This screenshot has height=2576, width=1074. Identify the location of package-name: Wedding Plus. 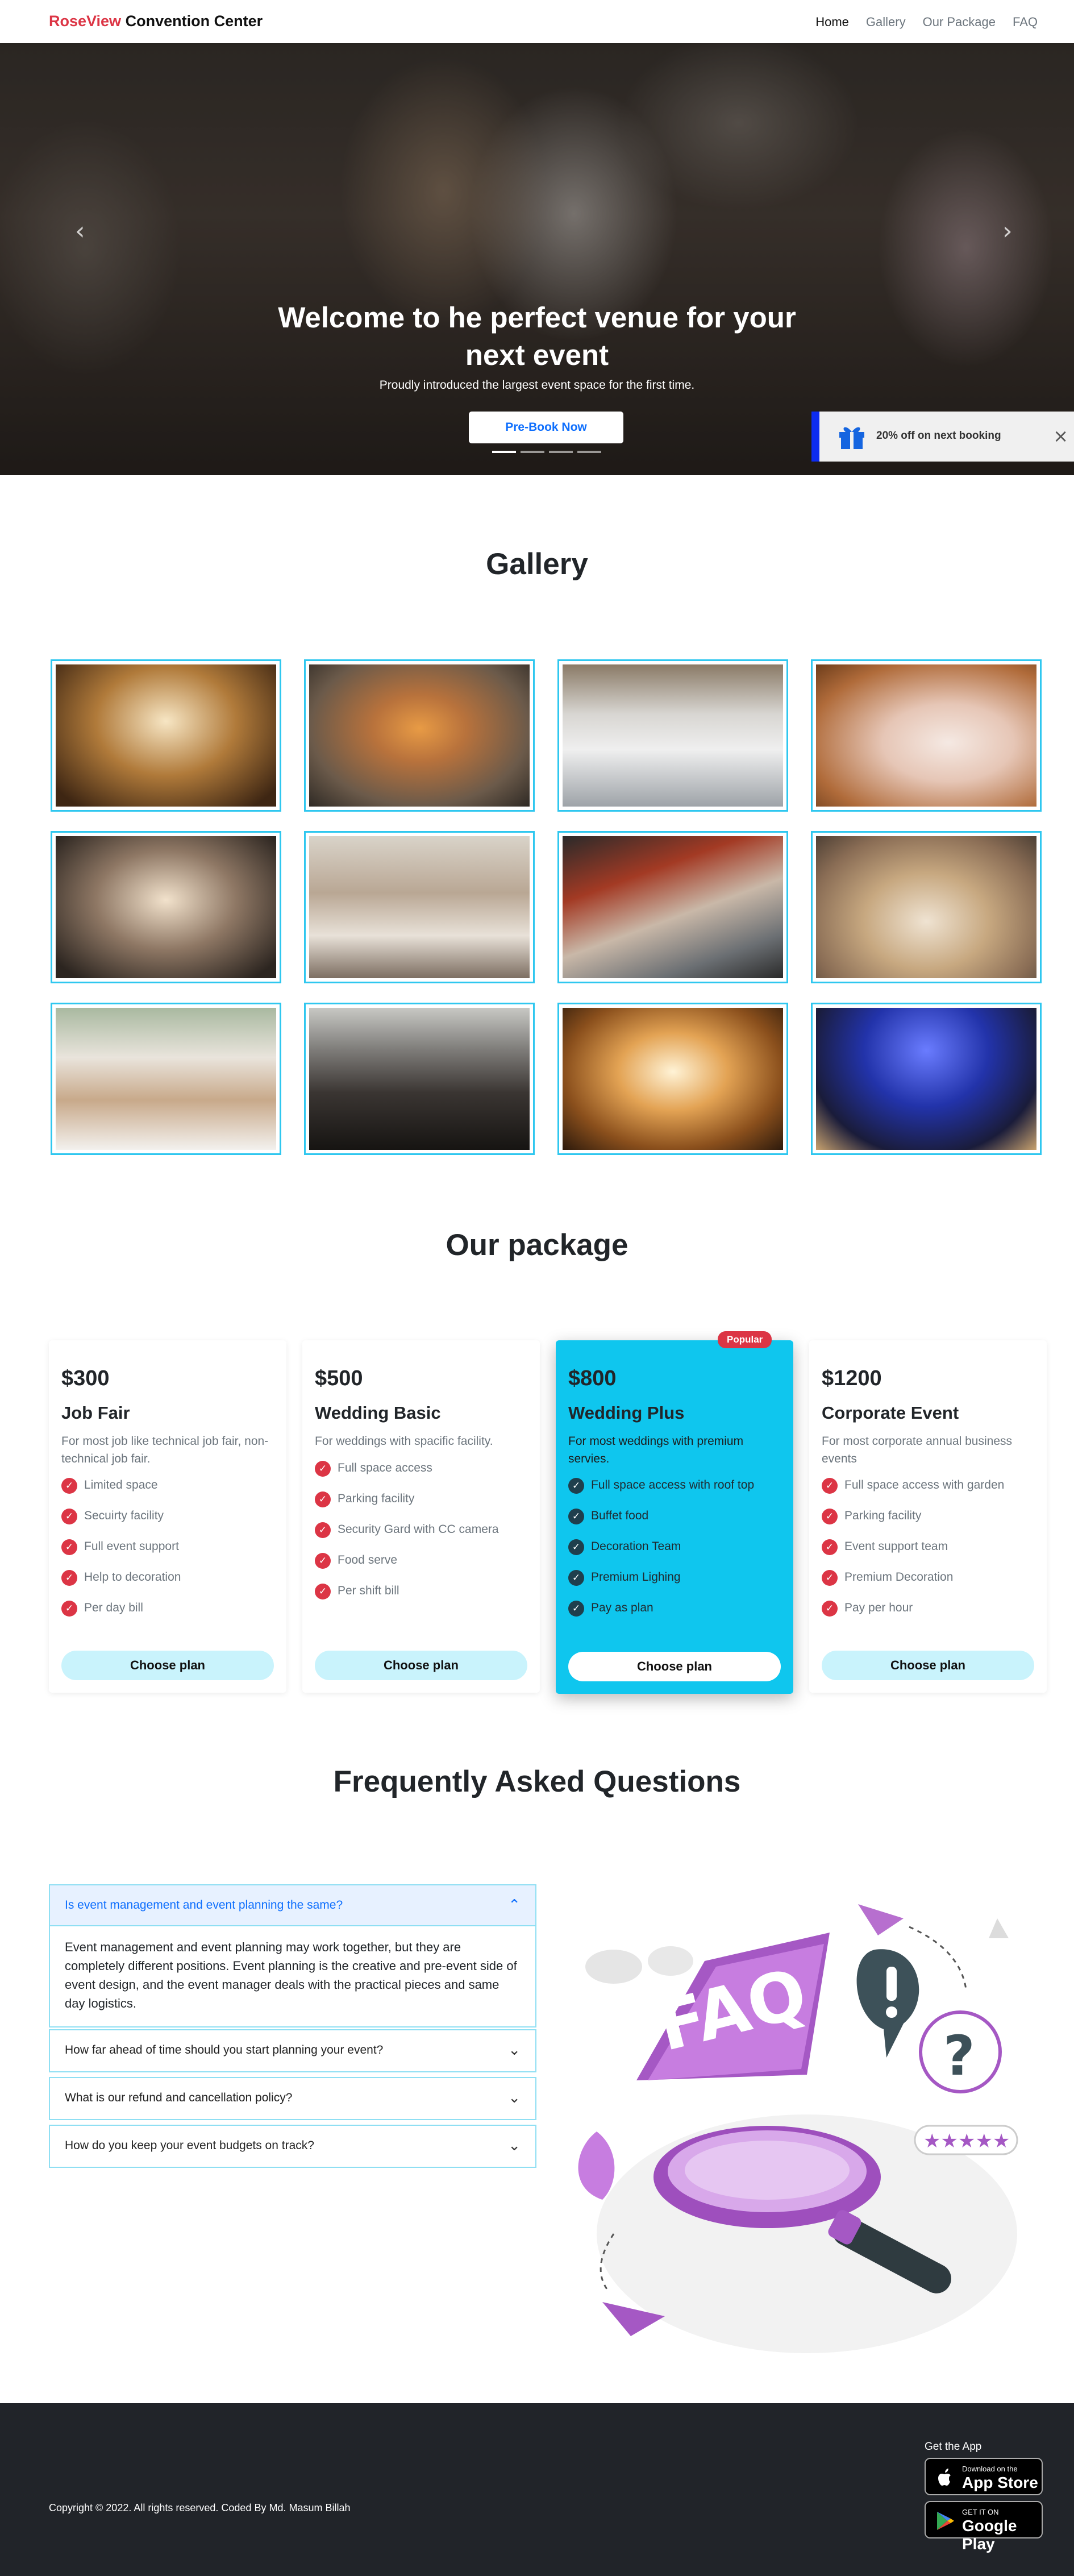
(626, 1413).